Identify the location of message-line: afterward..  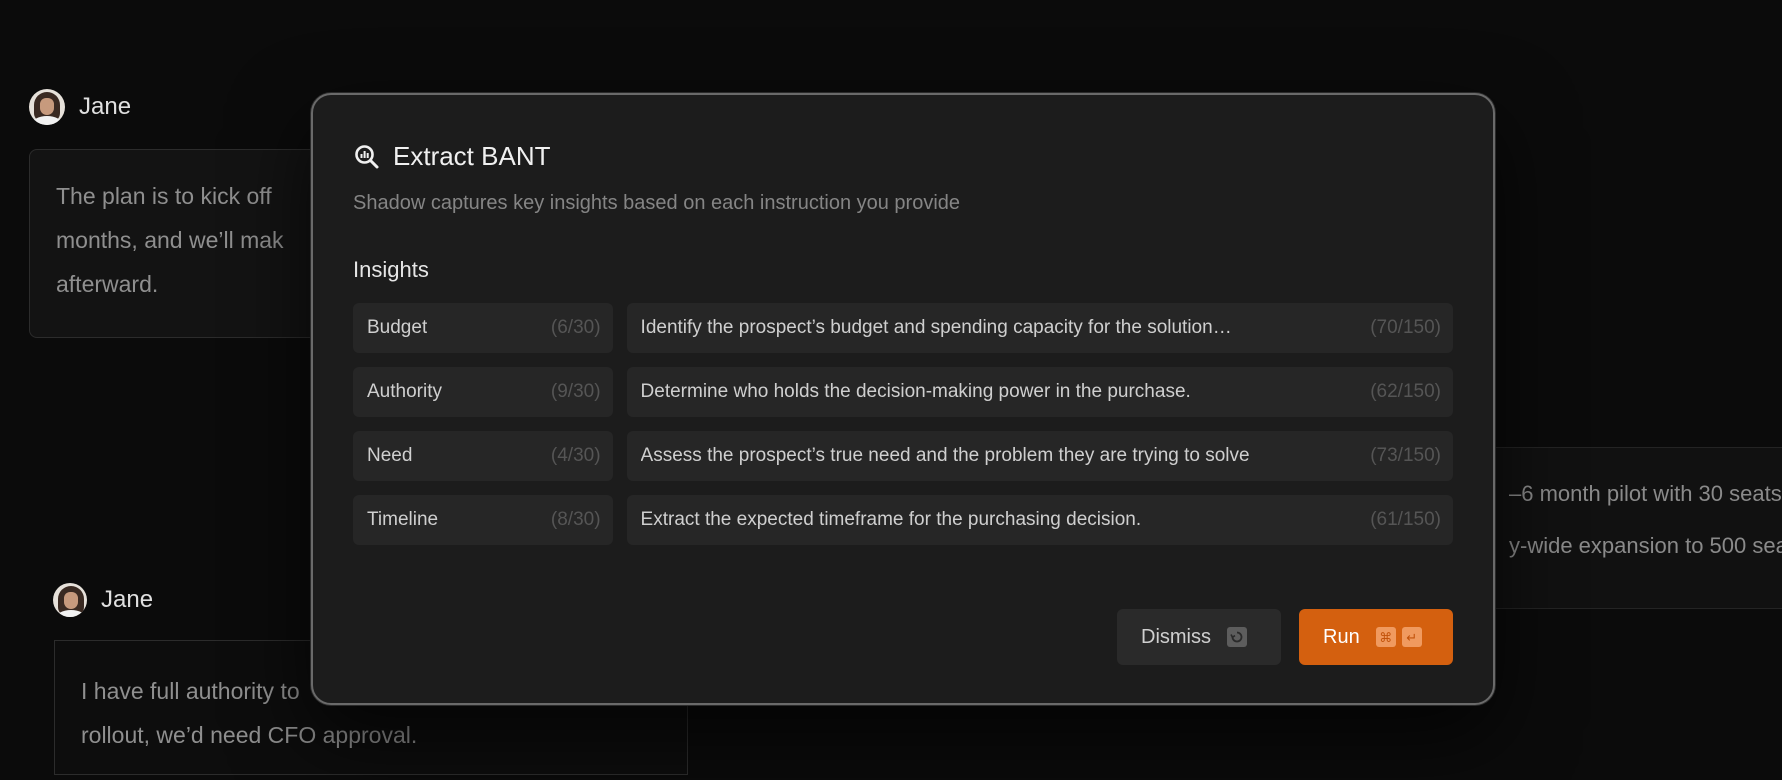
(107, 284).